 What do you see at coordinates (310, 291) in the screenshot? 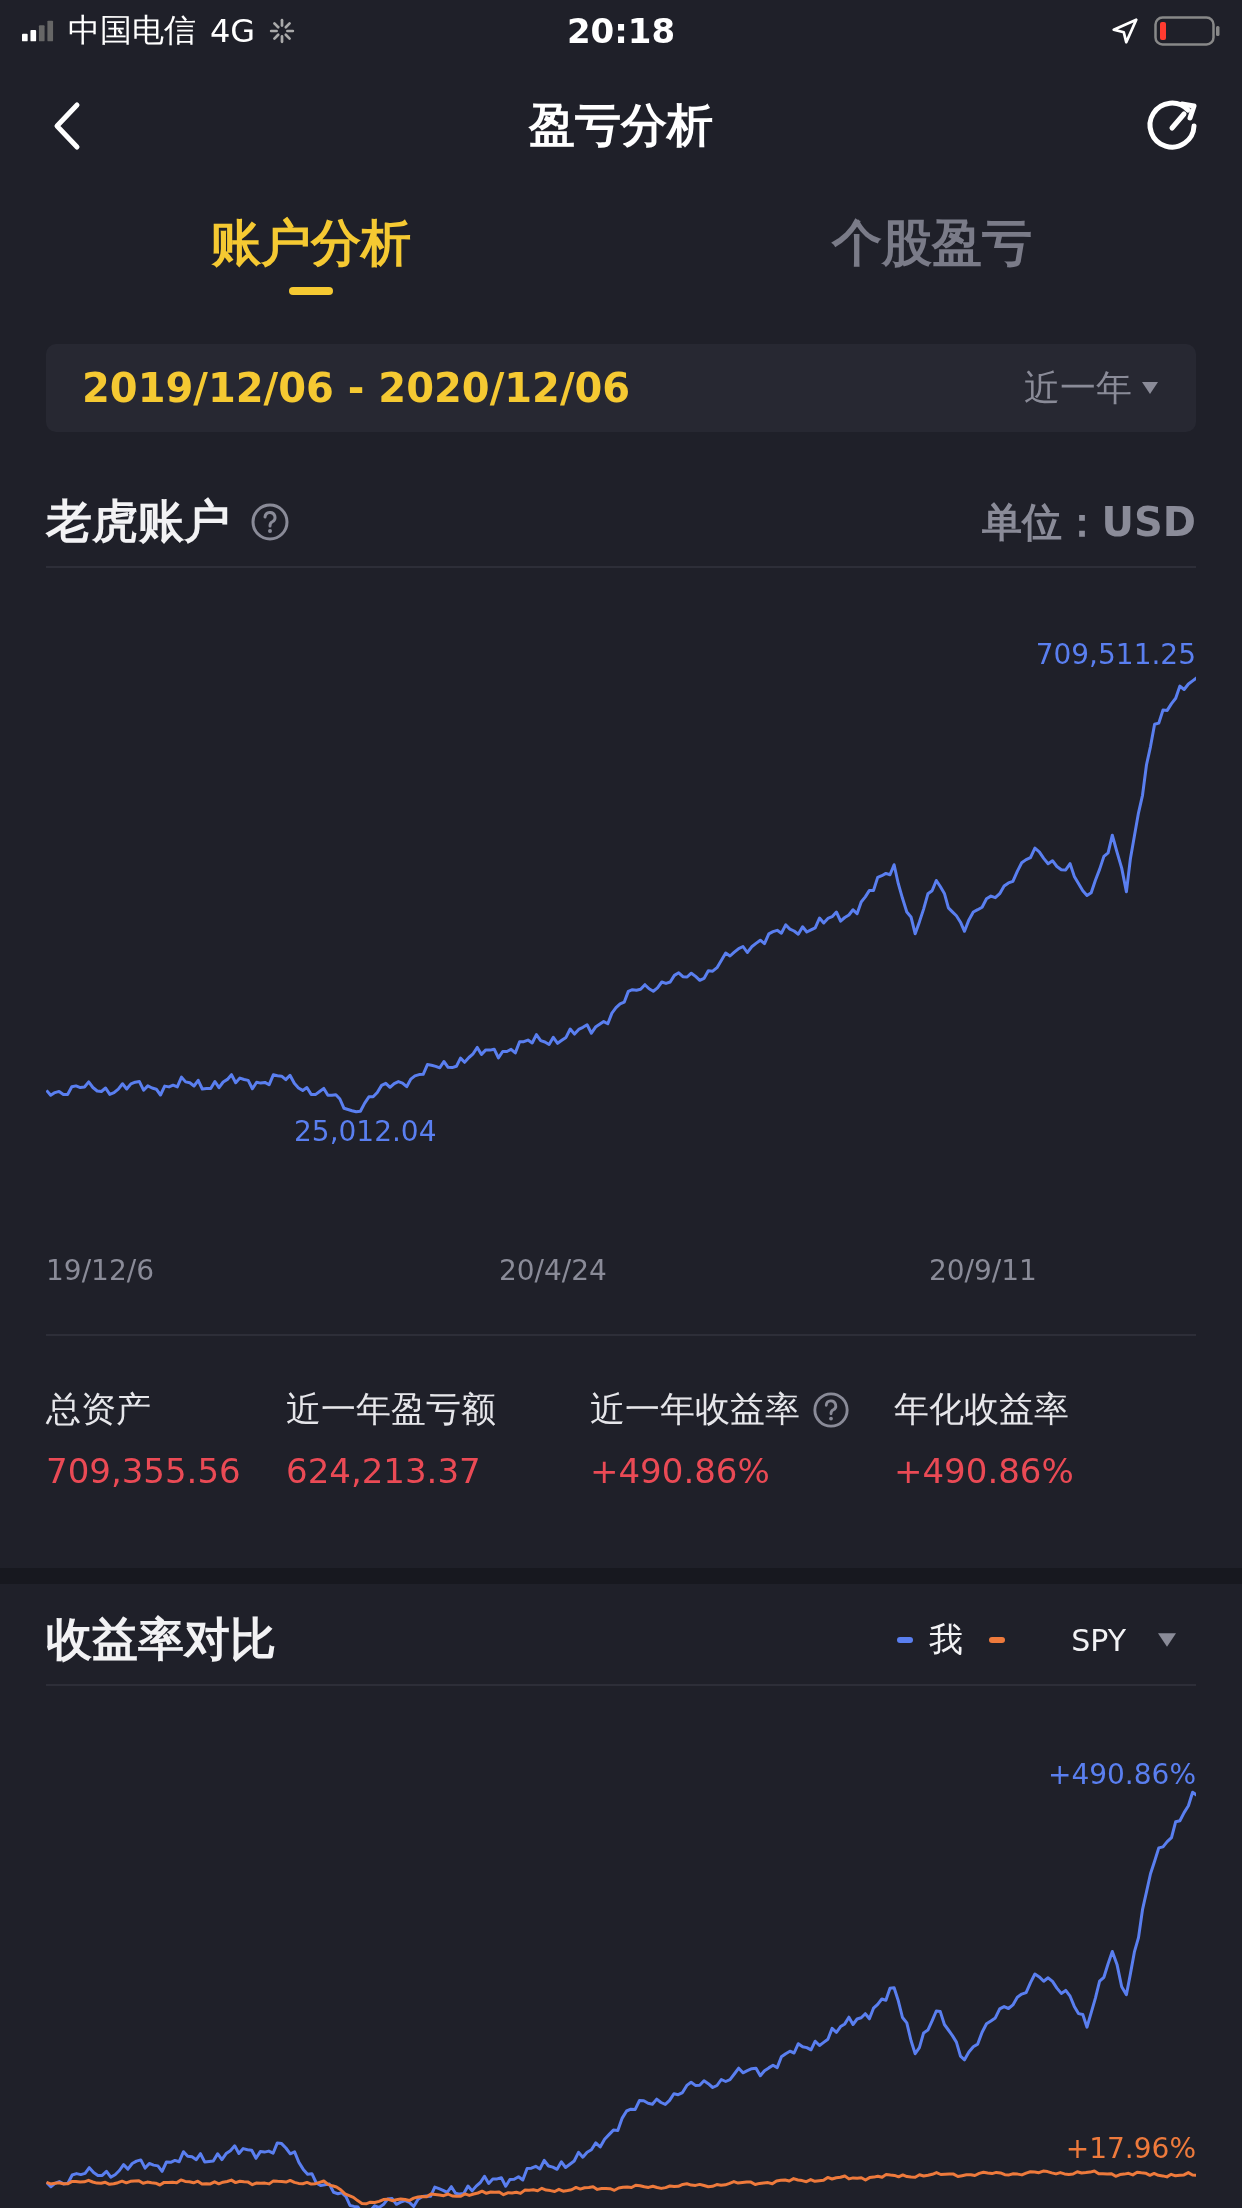
I see `tab-indicator` at bounding box center [310, 291].